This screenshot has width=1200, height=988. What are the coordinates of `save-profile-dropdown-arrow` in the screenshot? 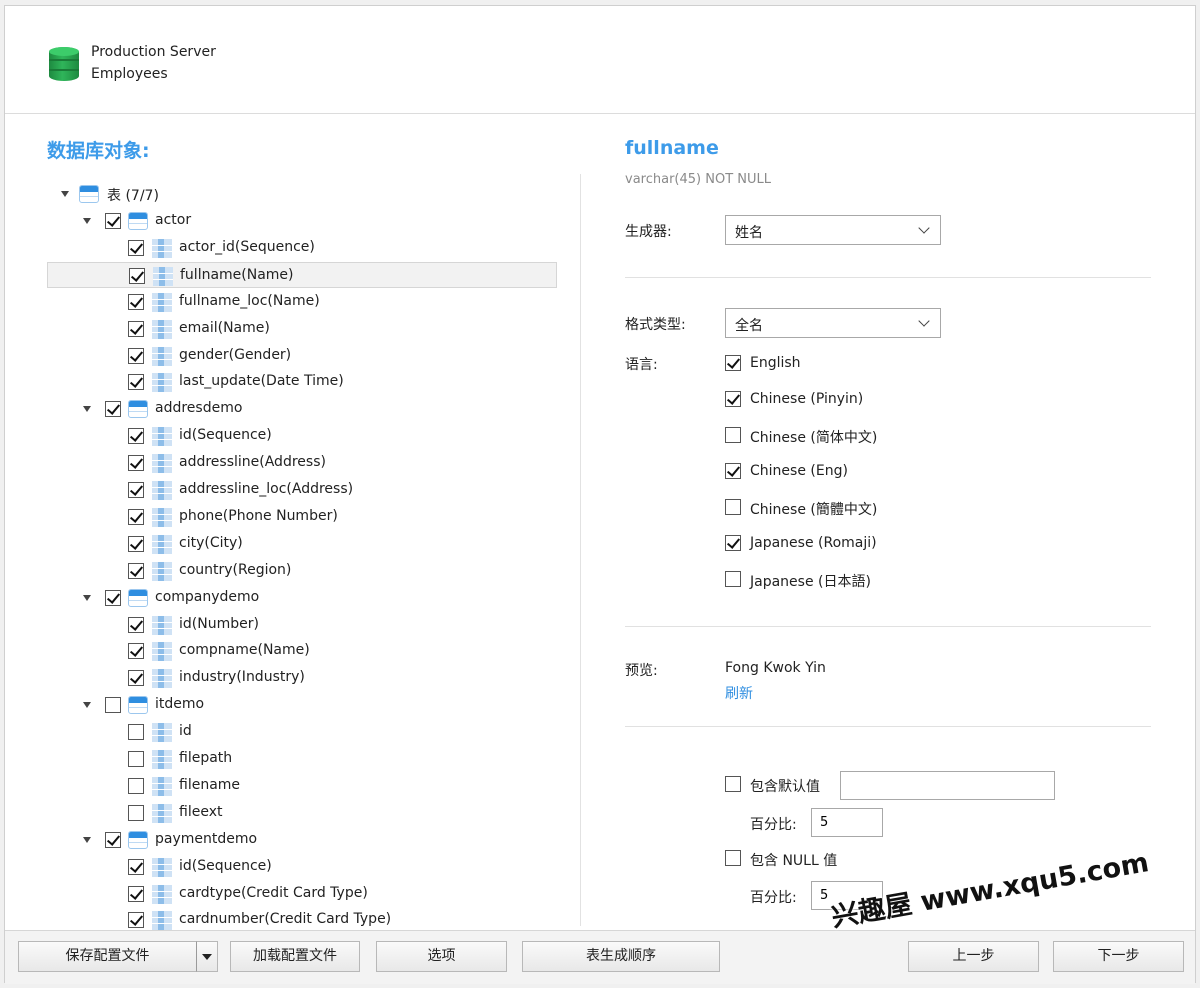 It's located at (207, 956).